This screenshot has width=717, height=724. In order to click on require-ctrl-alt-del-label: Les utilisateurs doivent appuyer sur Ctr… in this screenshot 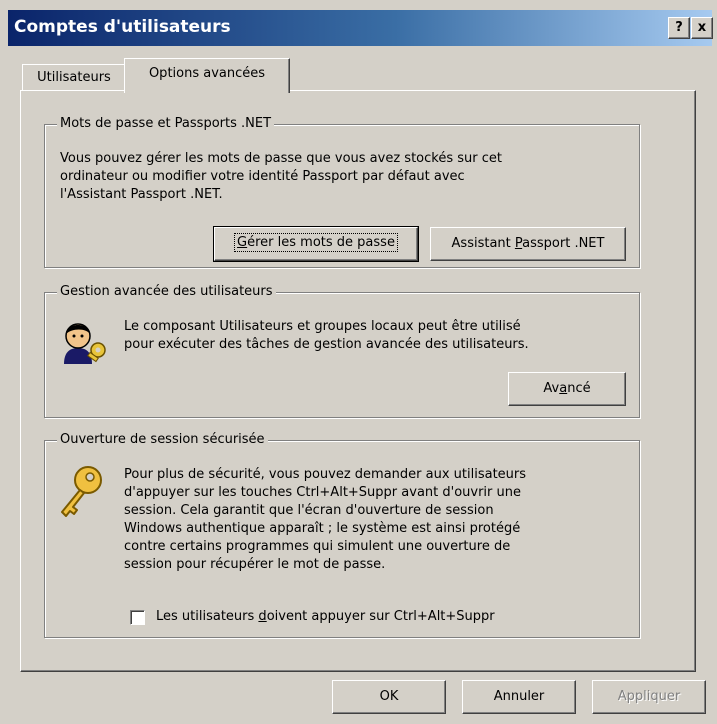, I will do `click(325, 617)`.